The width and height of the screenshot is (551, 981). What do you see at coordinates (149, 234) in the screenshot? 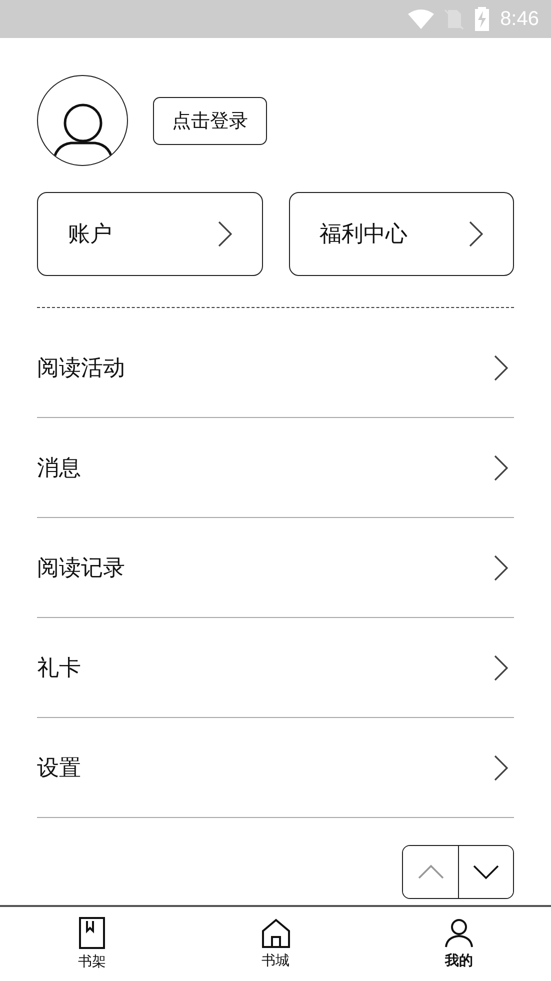
I see `menu-card: 账户` at bounding box center [149, 234].